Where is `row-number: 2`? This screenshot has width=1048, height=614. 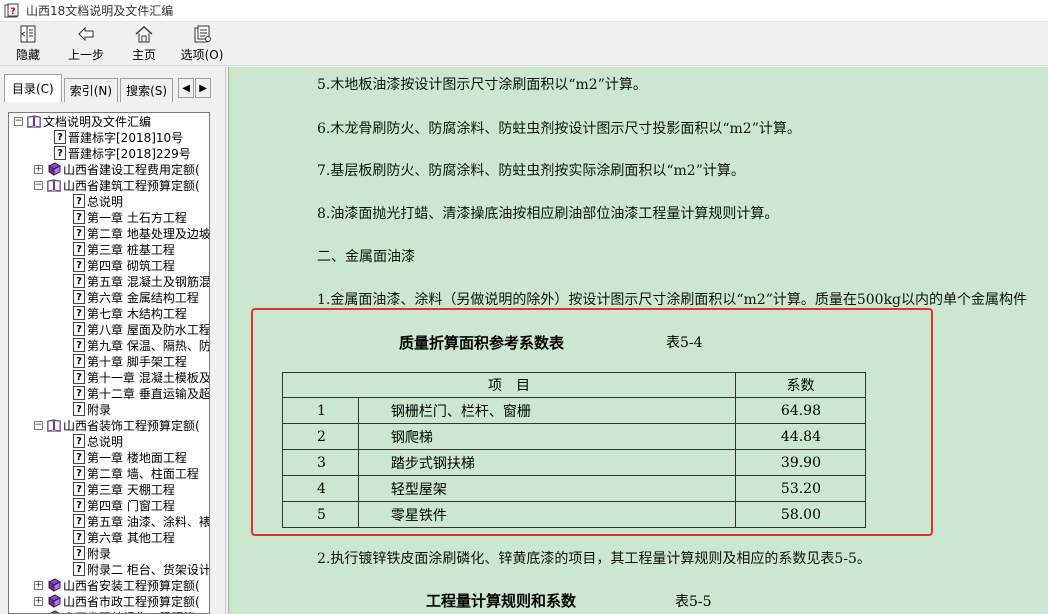
row-number: 2 is located at coordinates (320, 436).